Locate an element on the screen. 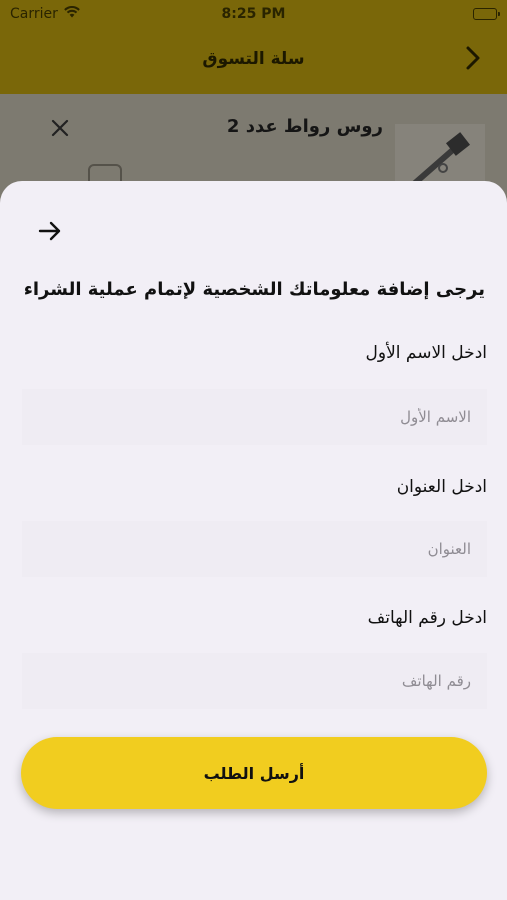 The height and width of the screenshot is (900, 507). status-time: 8:25 PM is located at coordinates (253, 14).